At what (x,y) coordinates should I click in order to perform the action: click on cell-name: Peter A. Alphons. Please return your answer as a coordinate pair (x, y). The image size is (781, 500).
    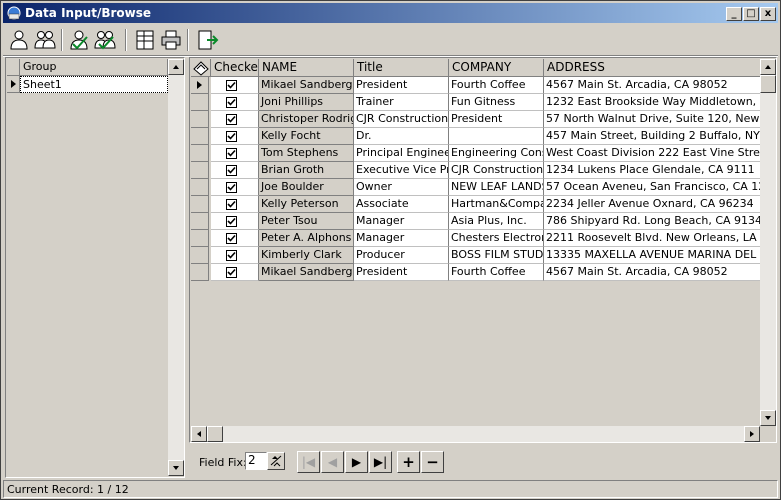
    Looking at the image, I should click on (306, 238).